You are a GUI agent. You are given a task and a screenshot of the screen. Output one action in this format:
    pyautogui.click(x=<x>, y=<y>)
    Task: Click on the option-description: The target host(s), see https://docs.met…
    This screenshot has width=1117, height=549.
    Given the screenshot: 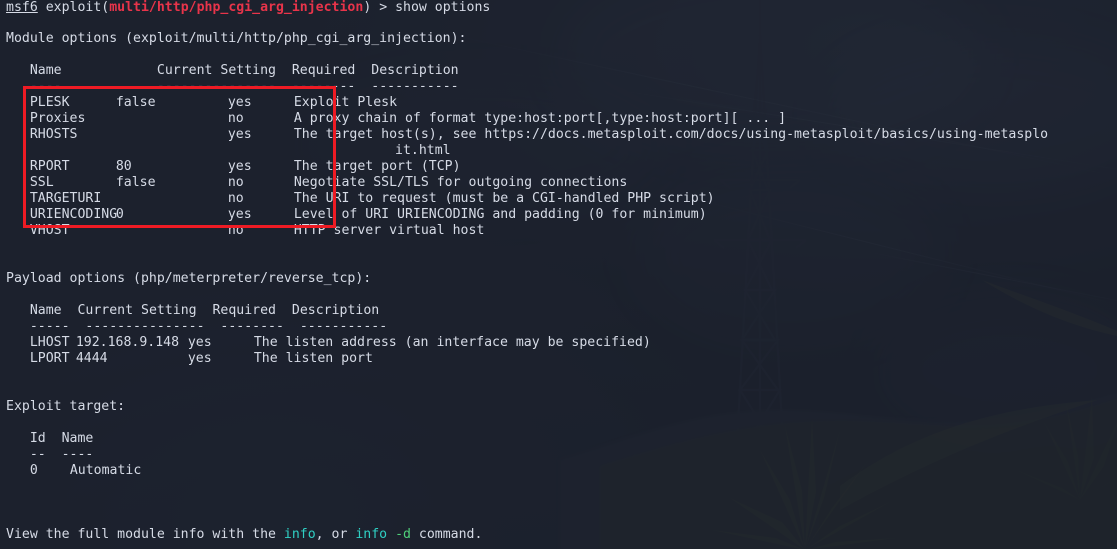 What is the action you would take?
    pyautogui.click(x=671, y=134)
    